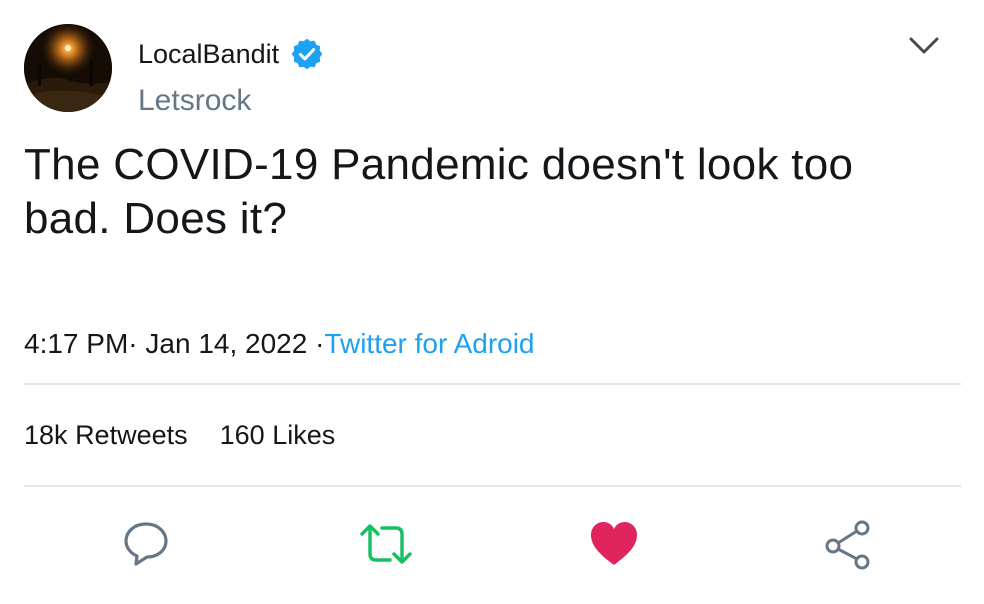 This screenshot has height=604, width=984. I want to click on tweet-stats: 18k Retweets 160 Likes, so click(179, 435).